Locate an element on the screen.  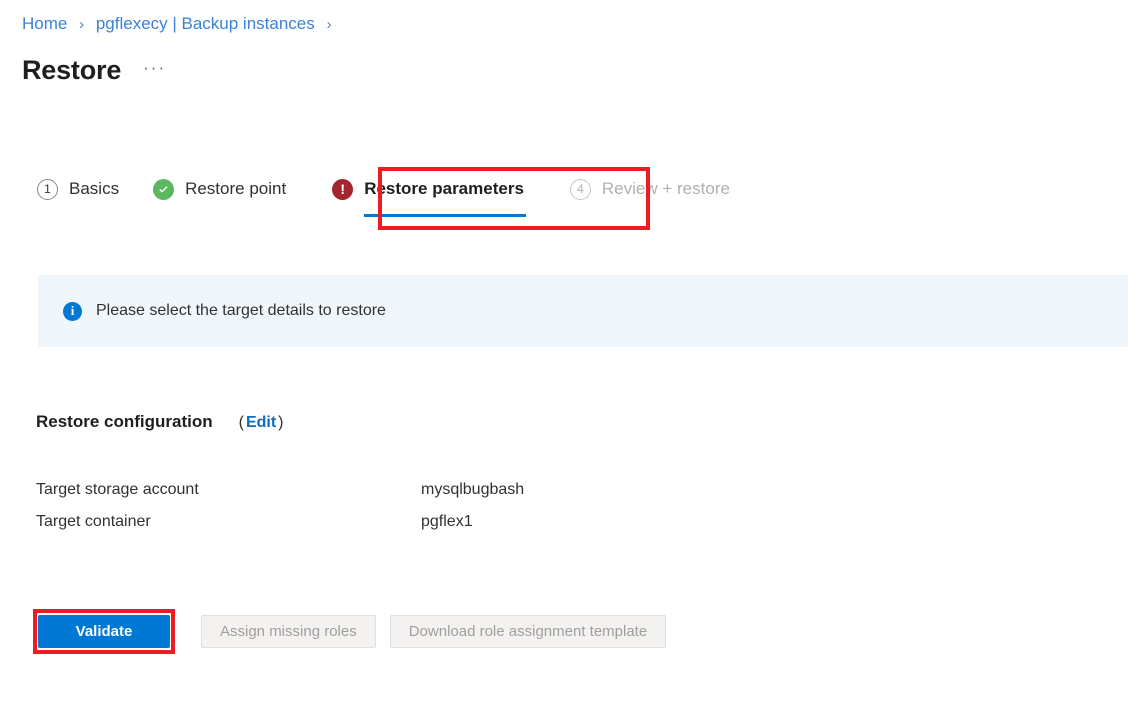
table-row: Target storage account mysqlbugbash is located at coordinates (280, 497).